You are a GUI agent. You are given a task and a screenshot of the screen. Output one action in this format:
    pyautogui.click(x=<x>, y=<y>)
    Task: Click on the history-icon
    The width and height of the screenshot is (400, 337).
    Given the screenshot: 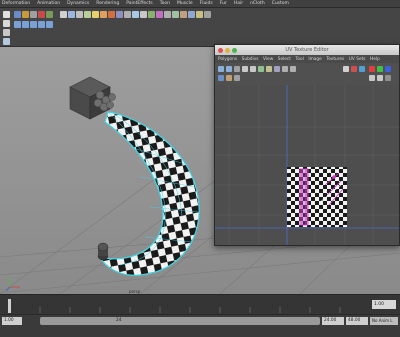 What is the action you would take?
    pyautogui.click(x=183, y=14)
    